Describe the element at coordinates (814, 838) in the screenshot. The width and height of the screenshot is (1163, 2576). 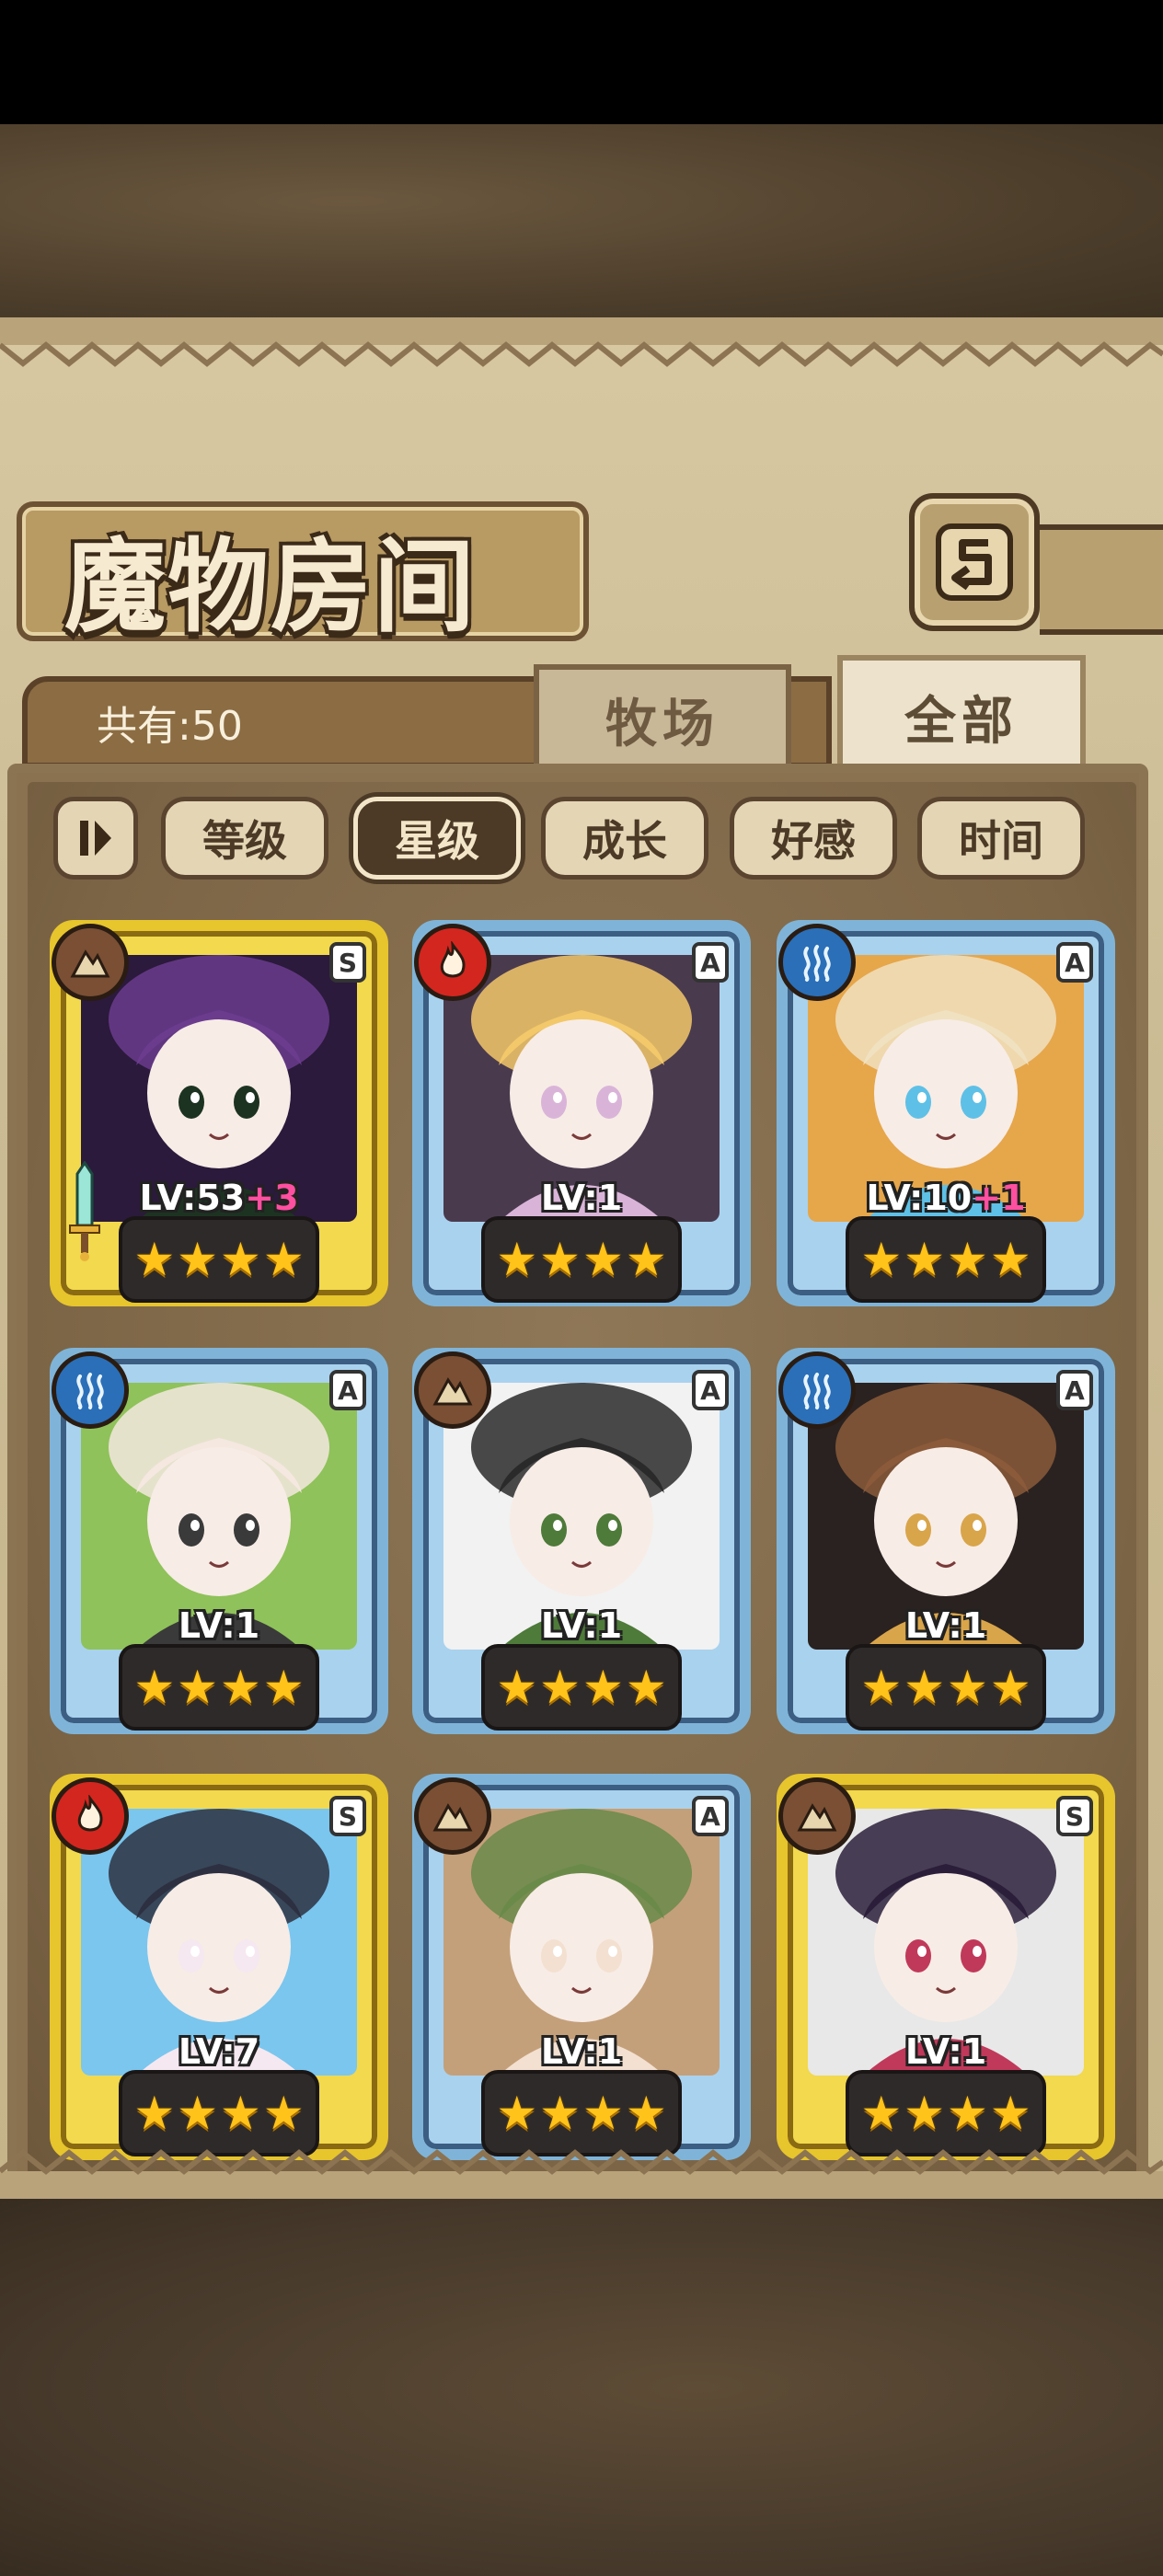
I see `sort-button-affection: 好感` at that location.